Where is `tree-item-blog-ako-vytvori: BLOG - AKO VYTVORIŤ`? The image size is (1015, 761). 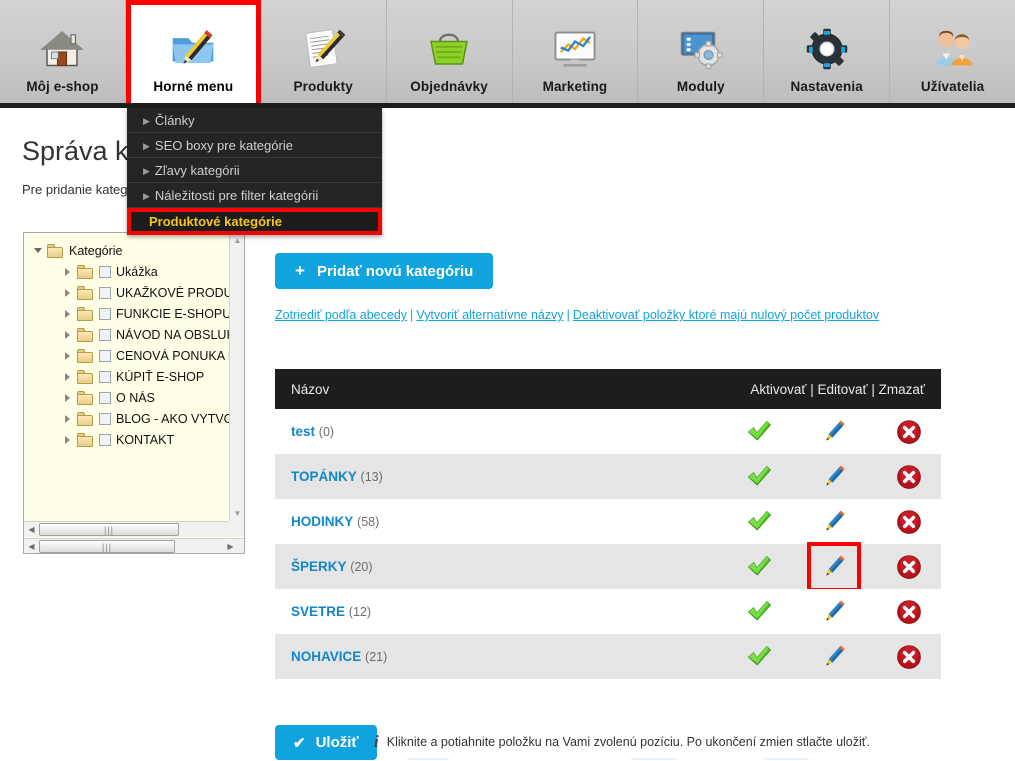 tree-item-blog-ako-vytvori: BLOG - AKO VYTVORIŤ is located at coordinates (130, 418).